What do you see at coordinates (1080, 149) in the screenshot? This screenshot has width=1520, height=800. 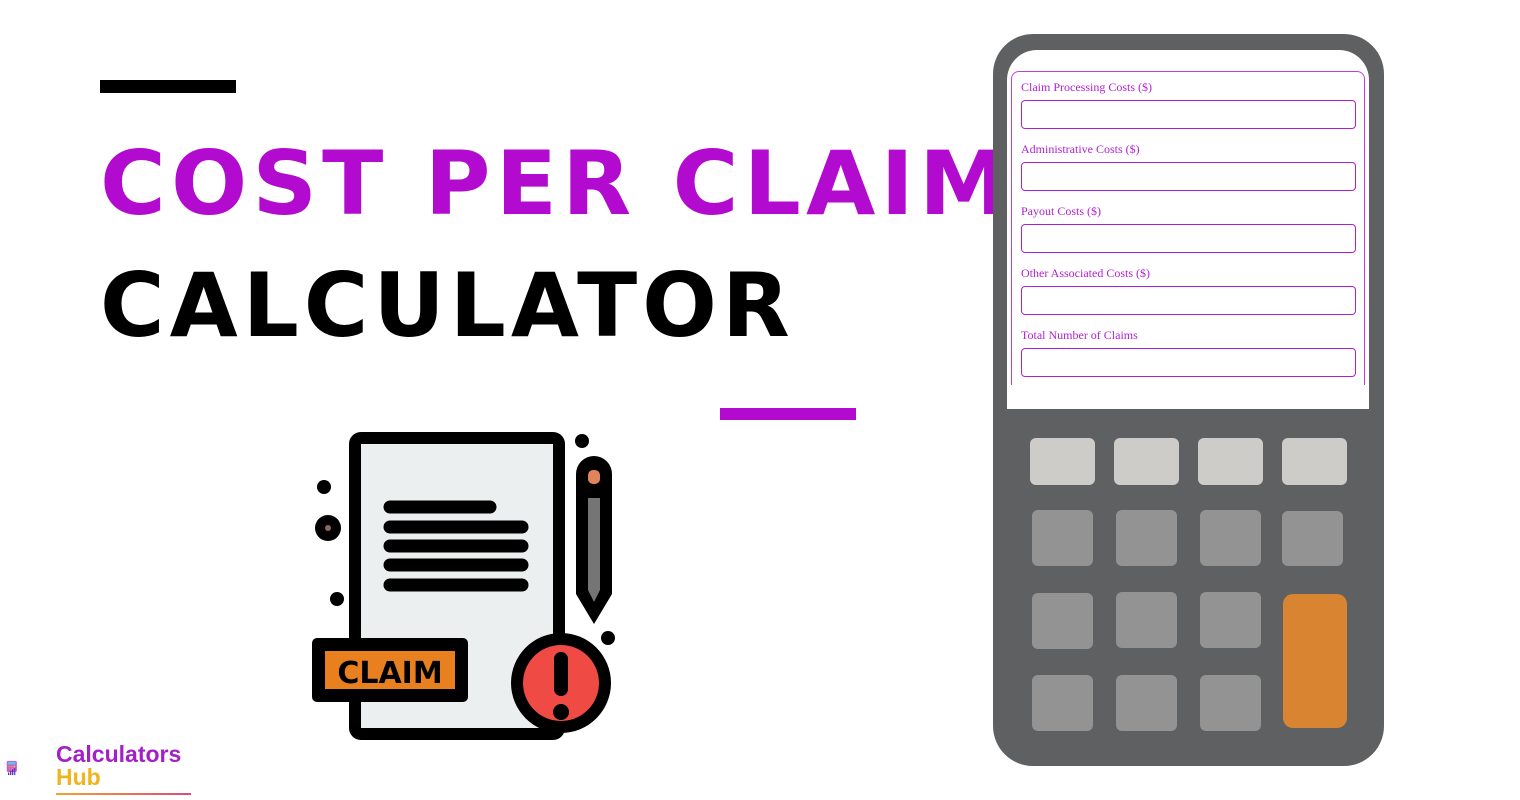 I see `administrative-costs-label: Administrative Costs ($)` at bounding box center [1080, 149].